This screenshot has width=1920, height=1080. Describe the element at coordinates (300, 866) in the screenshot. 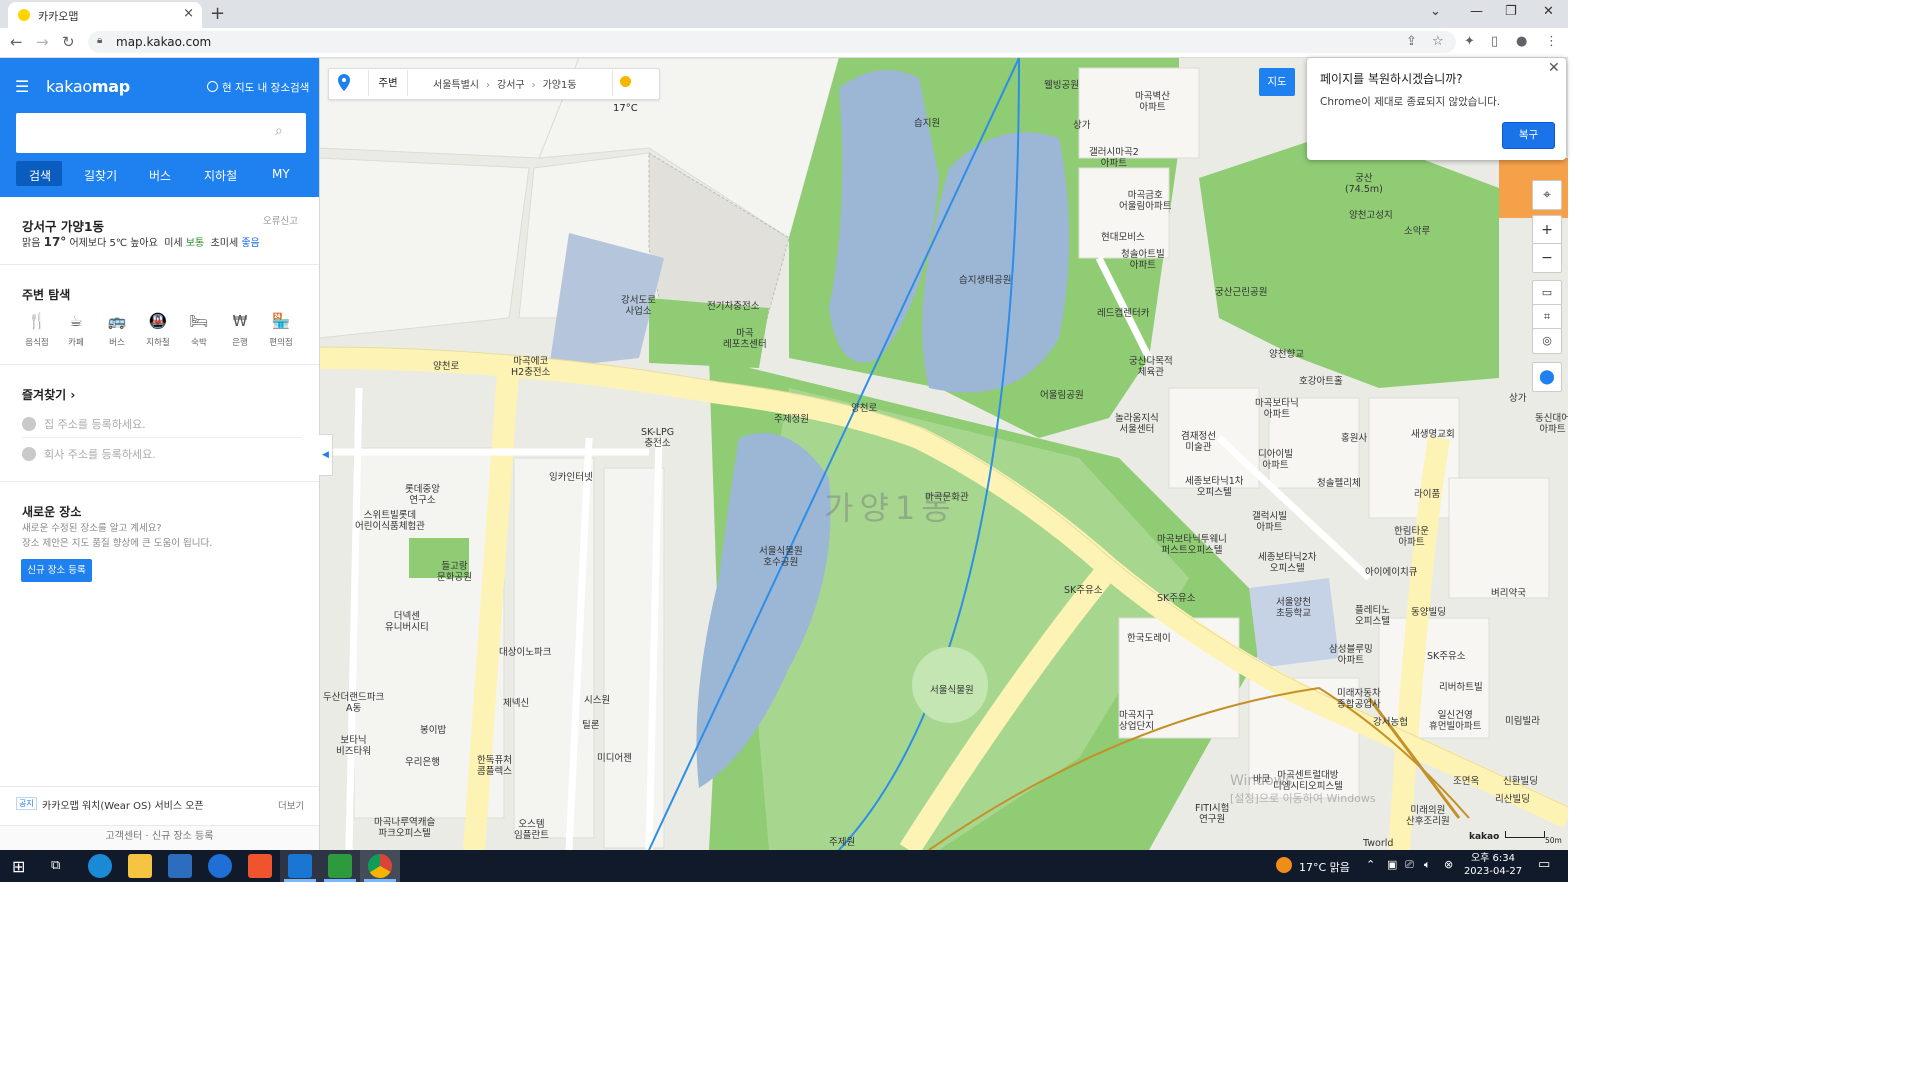

I see `app-s-icon` at that location.